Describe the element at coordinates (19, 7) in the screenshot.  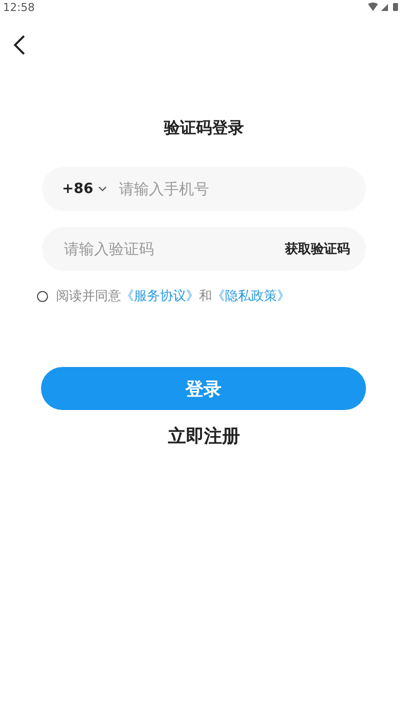
I see `status-time: 12:58` at that location.